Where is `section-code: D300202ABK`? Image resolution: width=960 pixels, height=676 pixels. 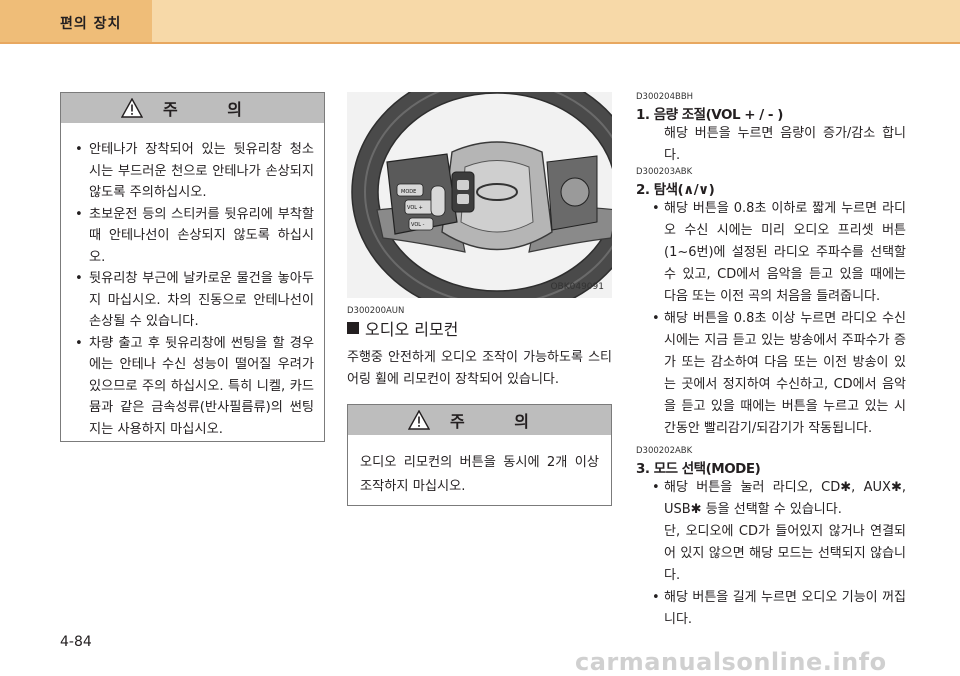
section-code: D300202ABK is located at coordinates (664, 451).